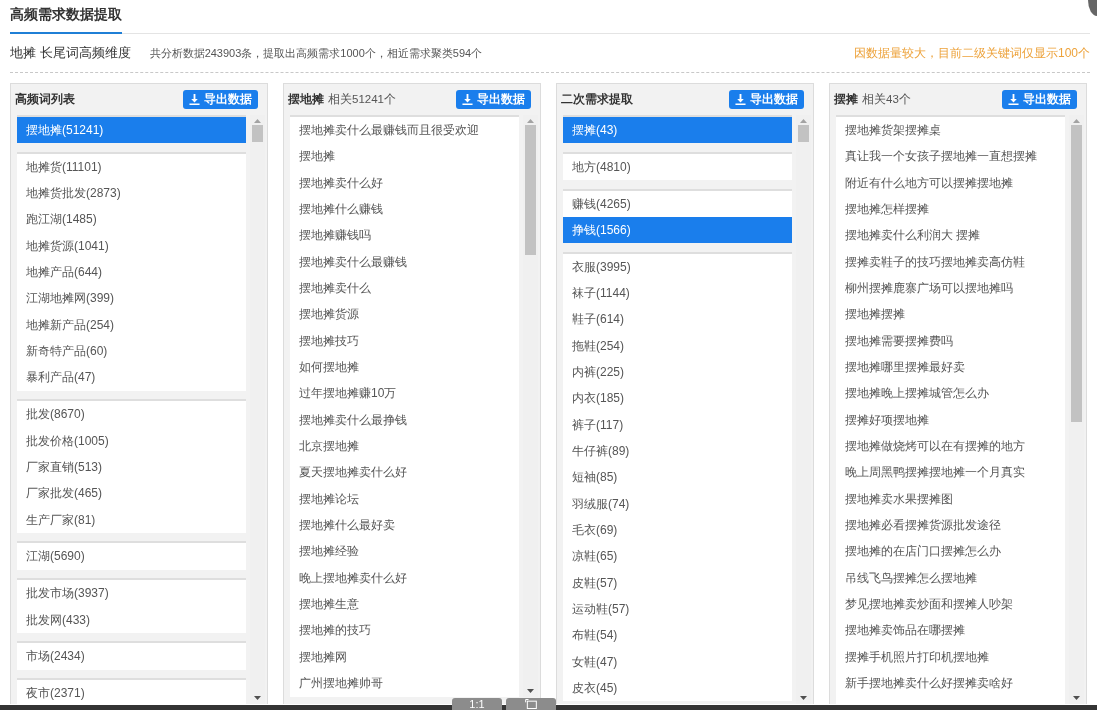 Image resolution: width=1097 pixels, height=710 pixels. I want to click on list-item: 暴利产品(47), so click(131, 377).